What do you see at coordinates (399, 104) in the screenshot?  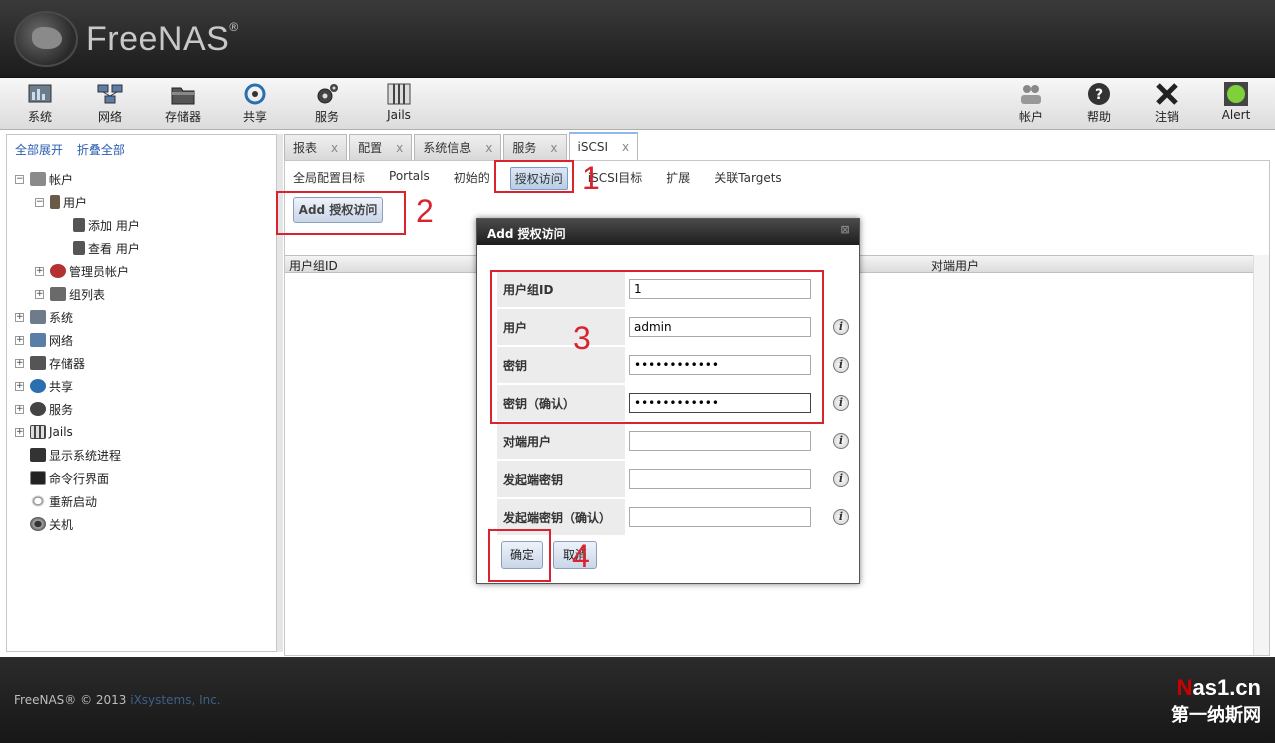 I see `toolbar-jails-button: Jails` at bounding box center [399, 104].